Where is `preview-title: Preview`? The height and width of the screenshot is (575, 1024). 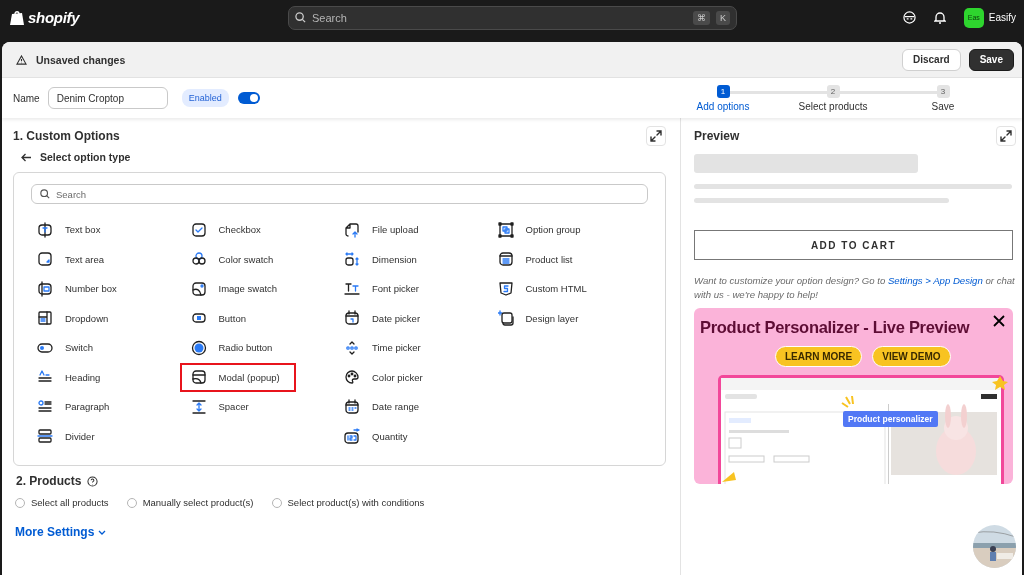 preview-title: Preview is located at coordinates (717, 136).